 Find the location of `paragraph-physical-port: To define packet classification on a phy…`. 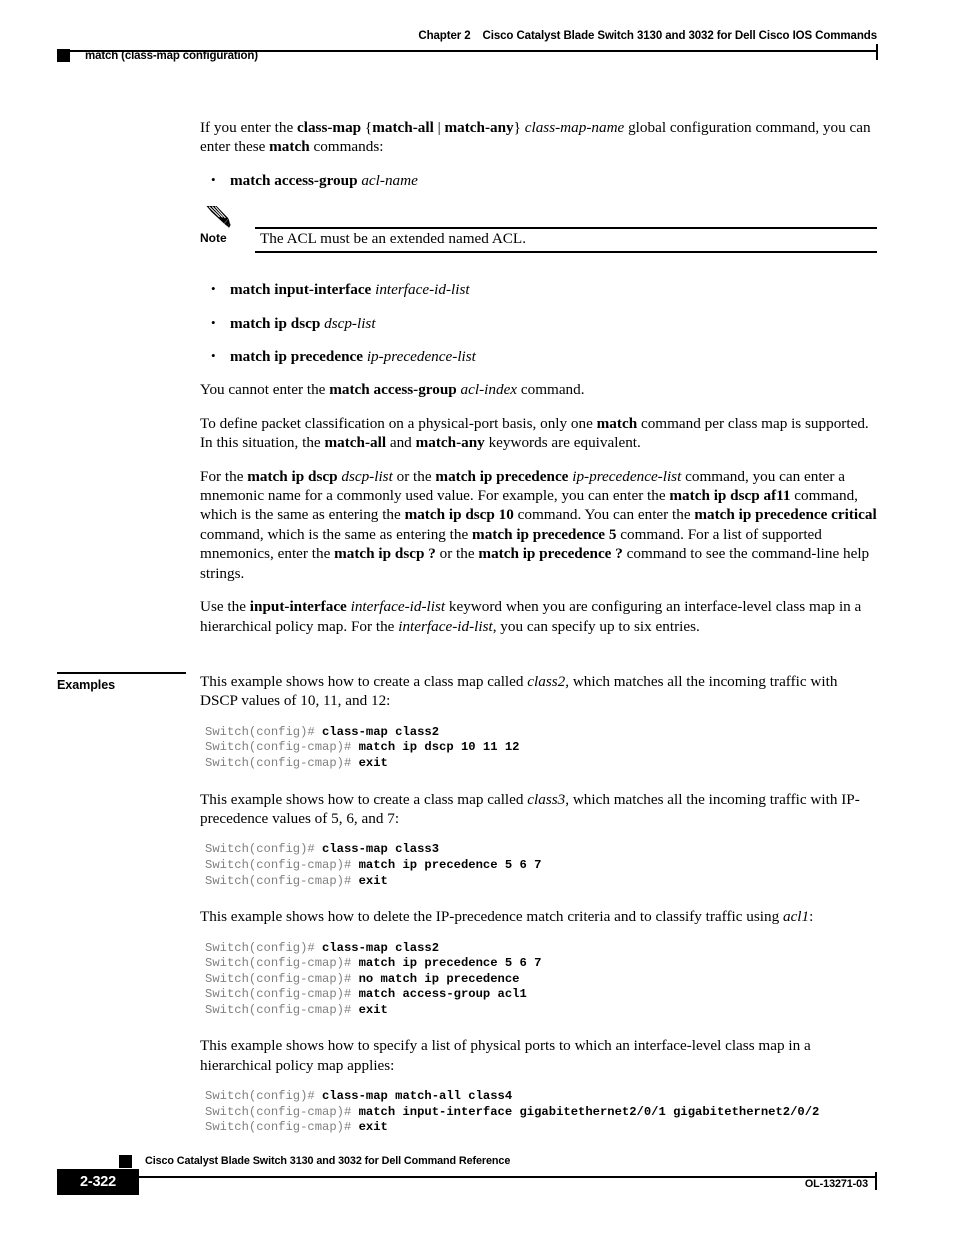

paragraph-physical-port: To define packet classification on a phy… is located at coordinates (538, 433).